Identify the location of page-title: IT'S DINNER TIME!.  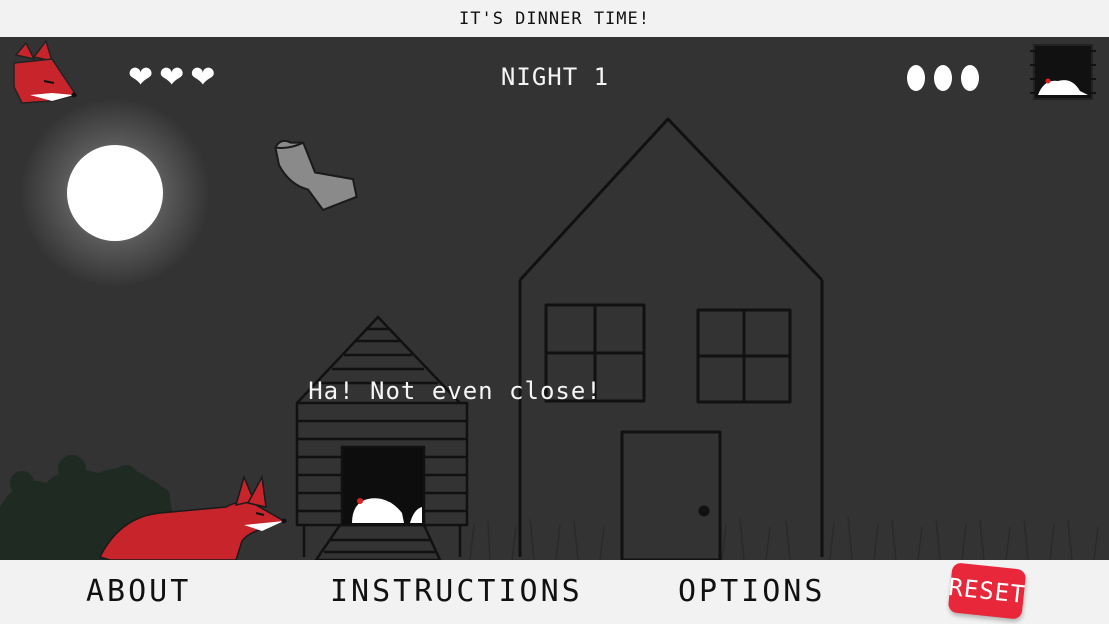
(554, 18).